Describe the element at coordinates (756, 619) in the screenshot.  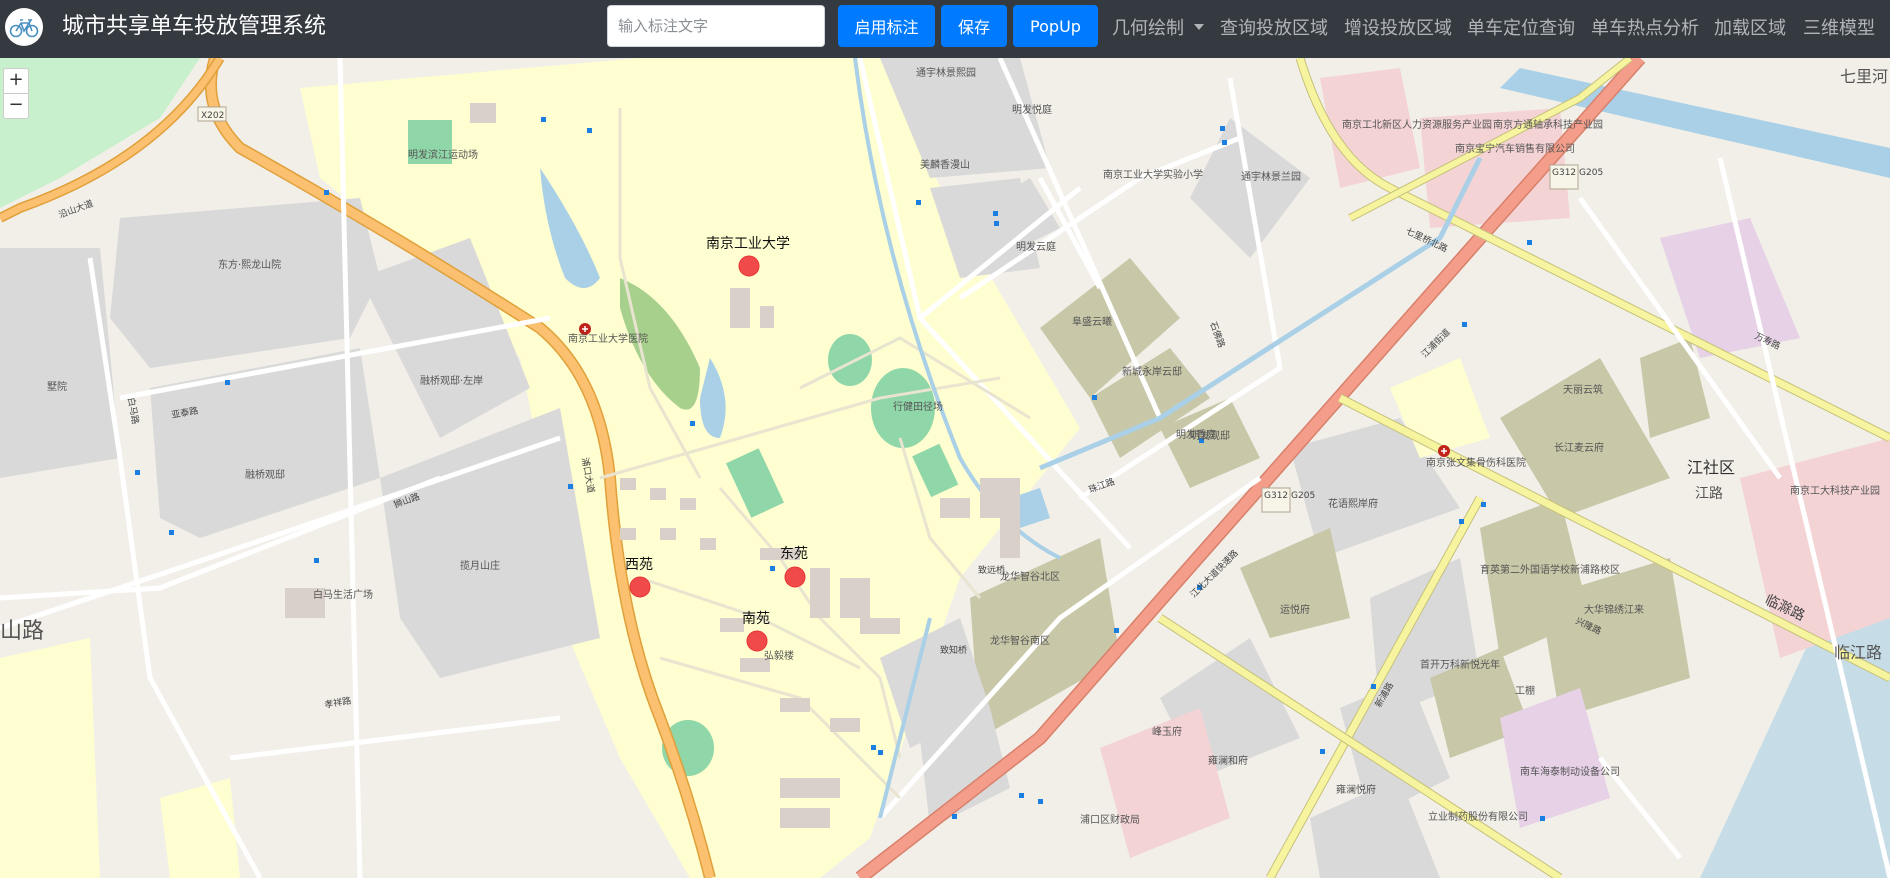
I see `marker-label: 南苑` at that location.